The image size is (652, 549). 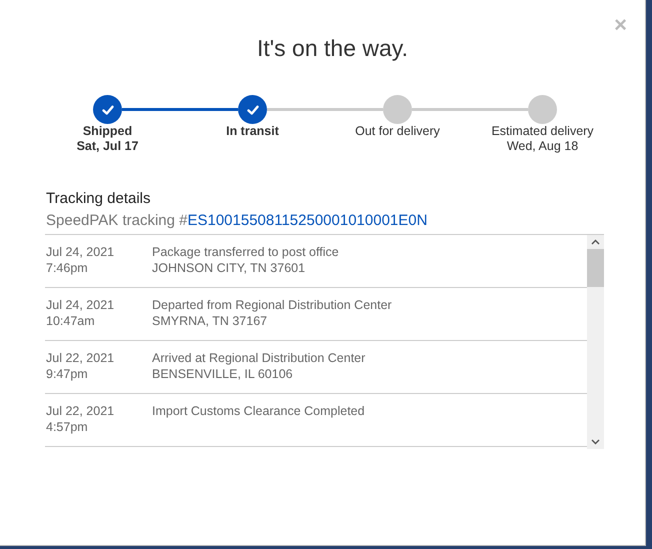 What do you see at coordinates (542, 131) in the screenshot?
I see `step-label: Estimated delivery` at bounding box center [542, 131].